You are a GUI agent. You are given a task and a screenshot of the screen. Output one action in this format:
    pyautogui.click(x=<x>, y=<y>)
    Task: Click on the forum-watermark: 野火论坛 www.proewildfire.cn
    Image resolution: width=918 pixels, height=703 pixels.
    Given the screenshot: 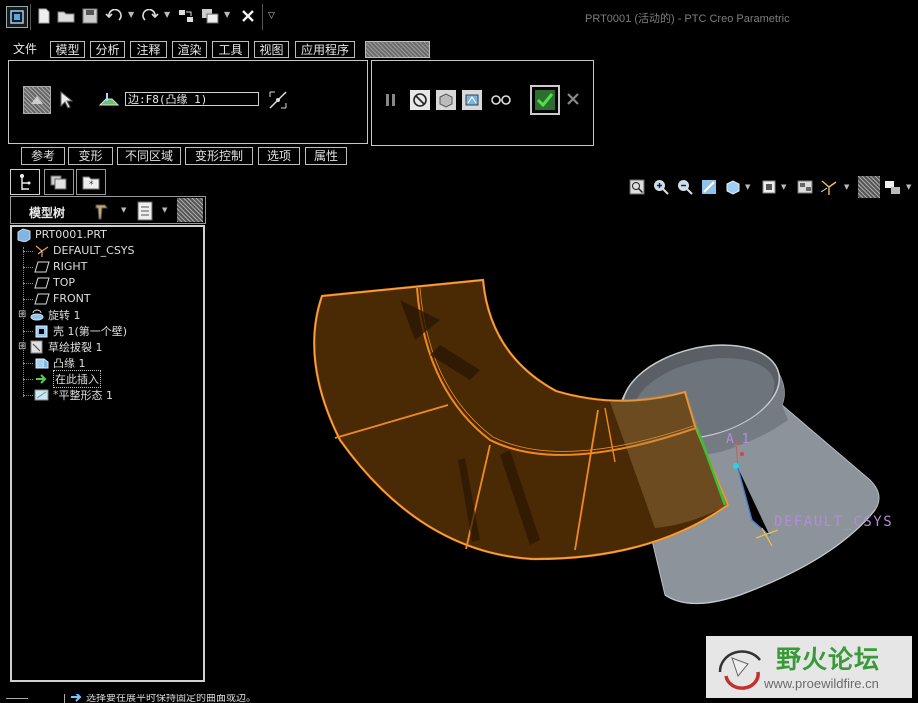 What is the action you would take?
    pyautogui.click(x=809, y=667)
    